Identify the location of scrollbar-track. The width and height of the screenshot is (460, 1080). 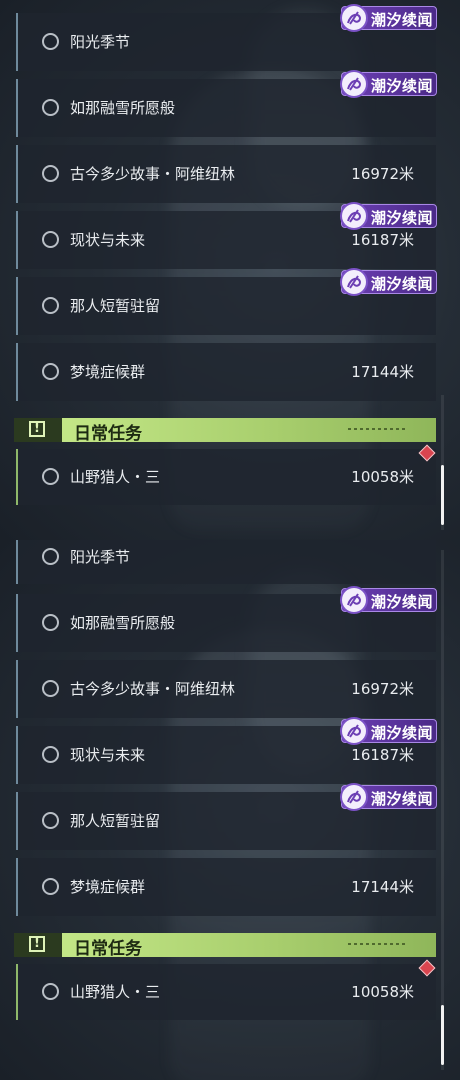
(442, 810).